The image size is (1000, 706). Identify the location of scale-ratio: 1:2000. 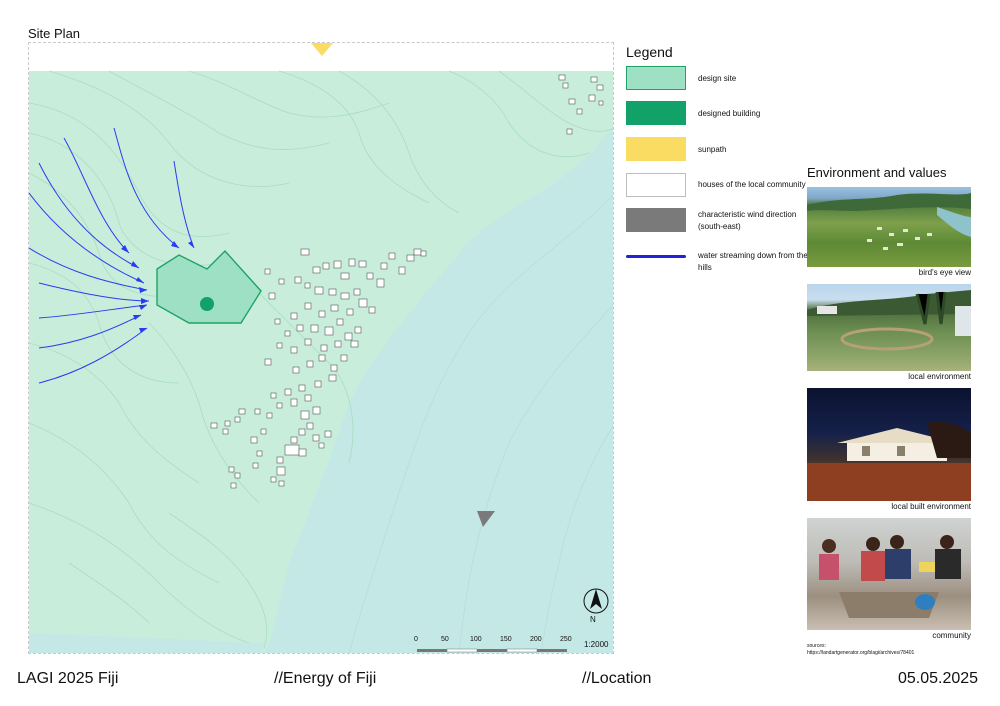
(596, 644).